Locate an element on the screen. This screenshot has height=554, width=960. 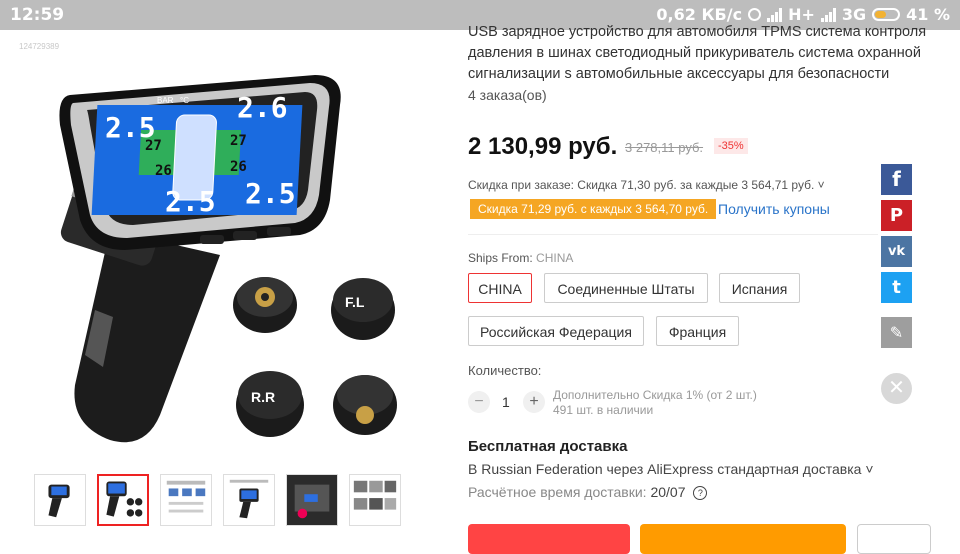
bar-label: BAR is located at coordinates (165, 100).